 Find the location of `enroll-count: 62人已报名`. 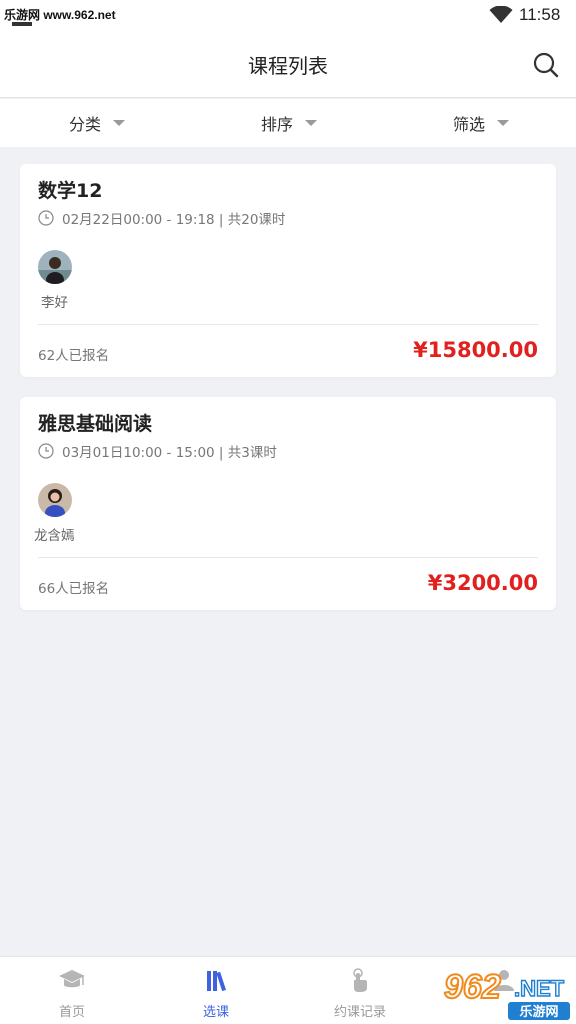

enroll-count: 62人已报名 is located at coordinates (74, 356).